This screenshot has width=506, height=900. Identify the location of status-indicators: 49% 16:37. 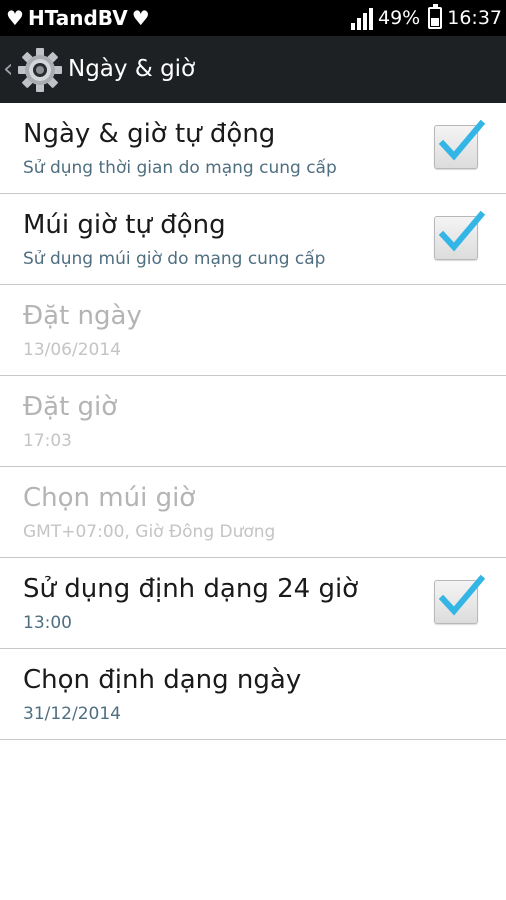
(426, 18).